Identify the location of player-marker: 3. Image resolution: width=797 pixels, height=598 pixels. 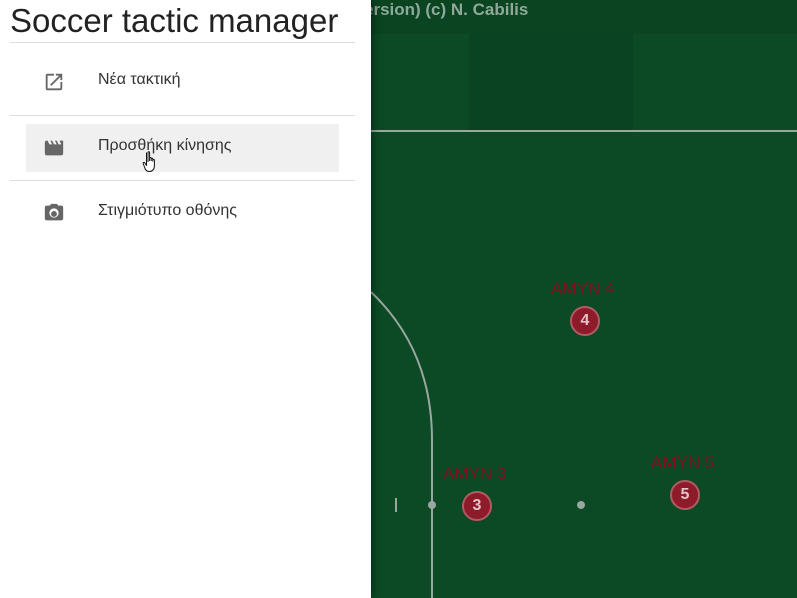
(477, 506).